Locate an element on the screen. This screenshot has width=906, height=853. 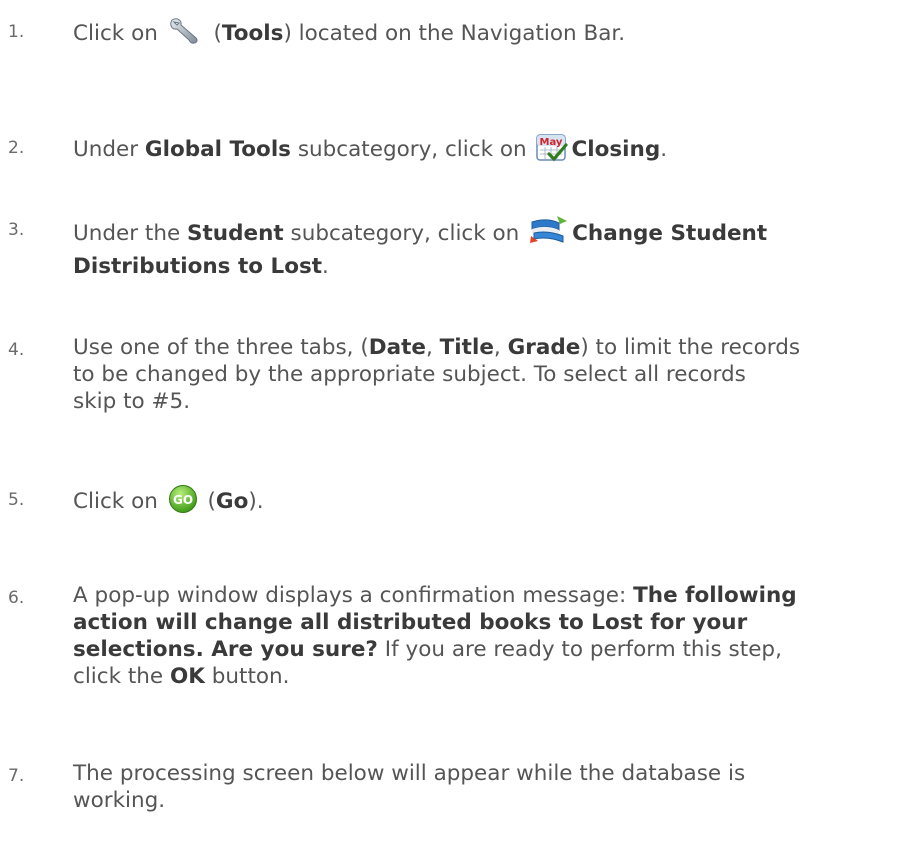
text-segment: click the is located at coordinates (121, 676).